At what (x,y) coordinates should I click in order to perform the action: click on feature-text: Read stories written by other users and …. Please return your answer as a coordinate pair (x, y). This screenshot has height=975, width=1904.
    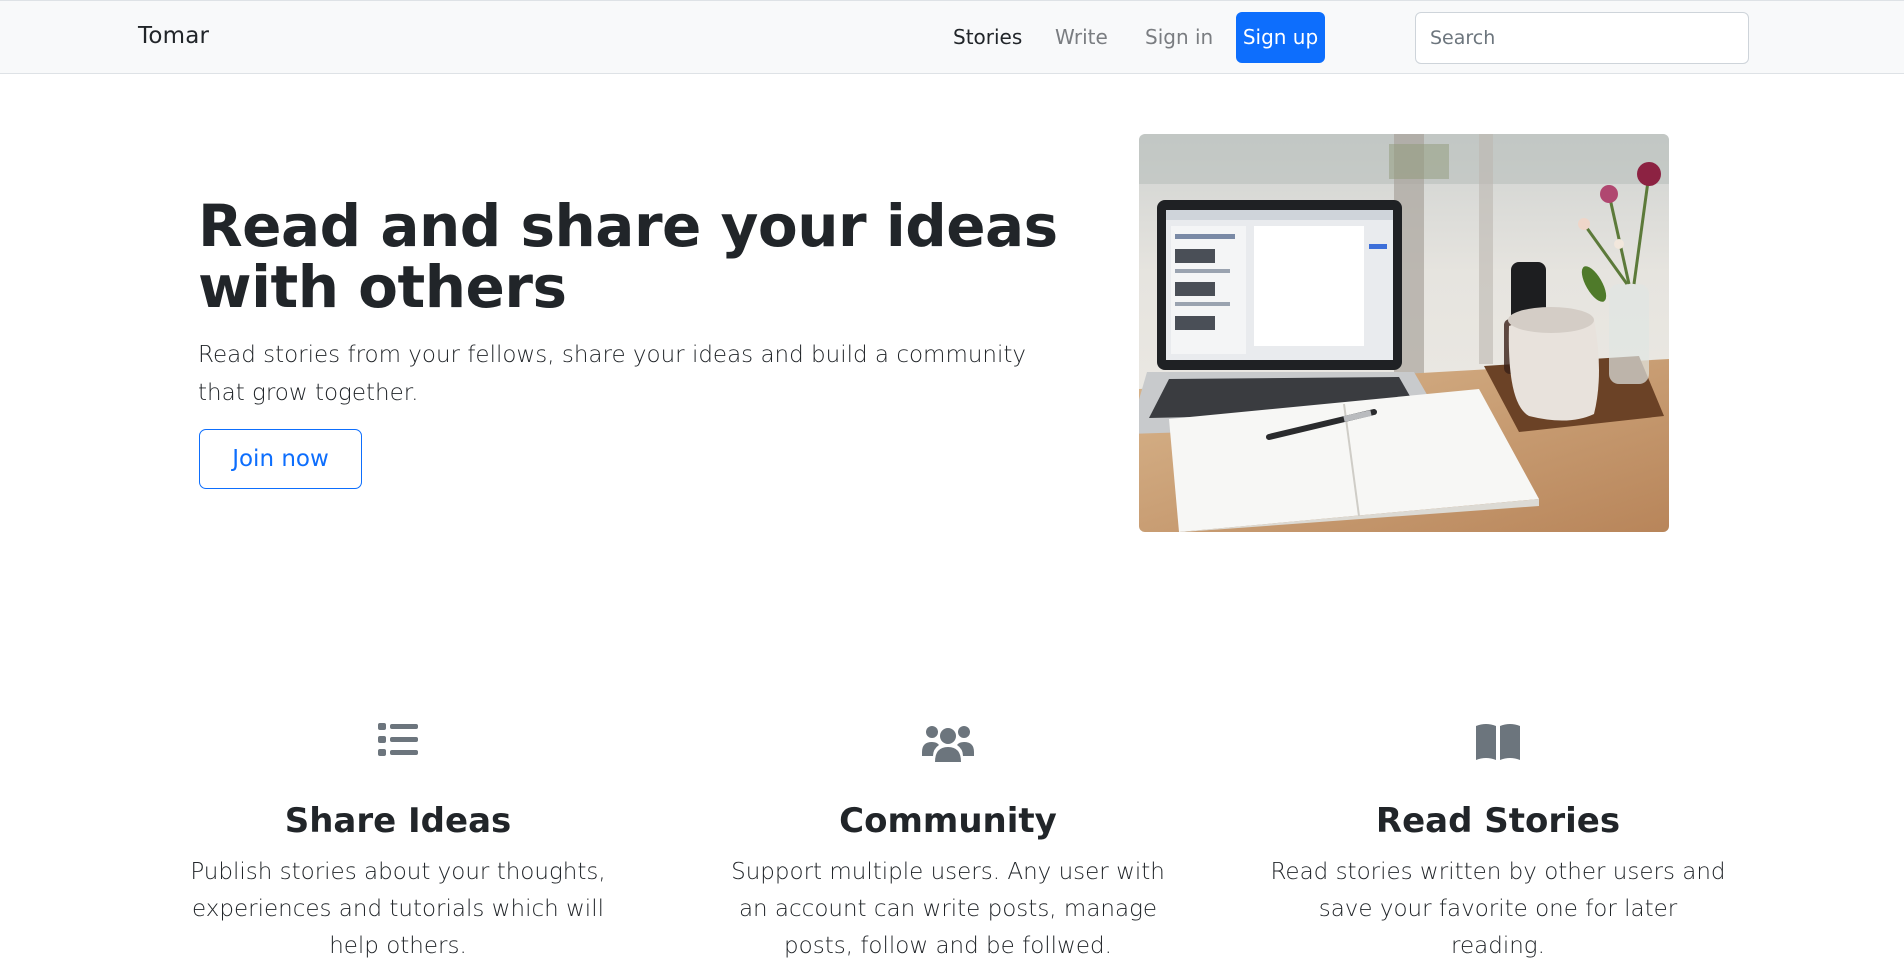
    Looking at the image, I should click on (1498, 909).